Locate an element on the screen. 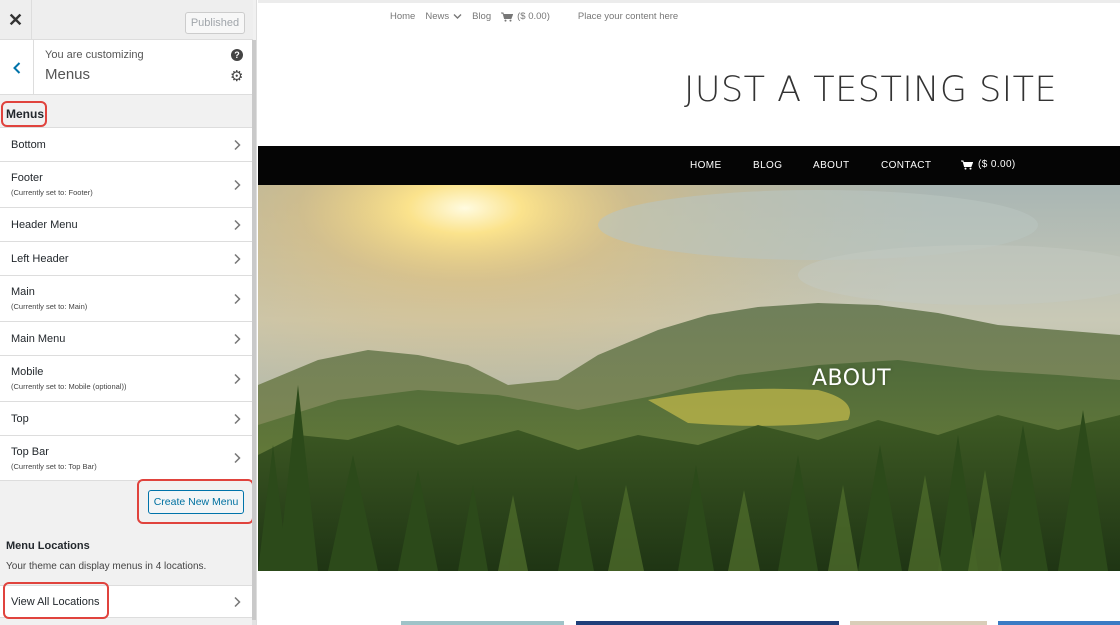 This screenshot has width=1120, height=625. menu-item-location: (Currently set to: Mobile (optional)) is located at coordinates (69, 386).